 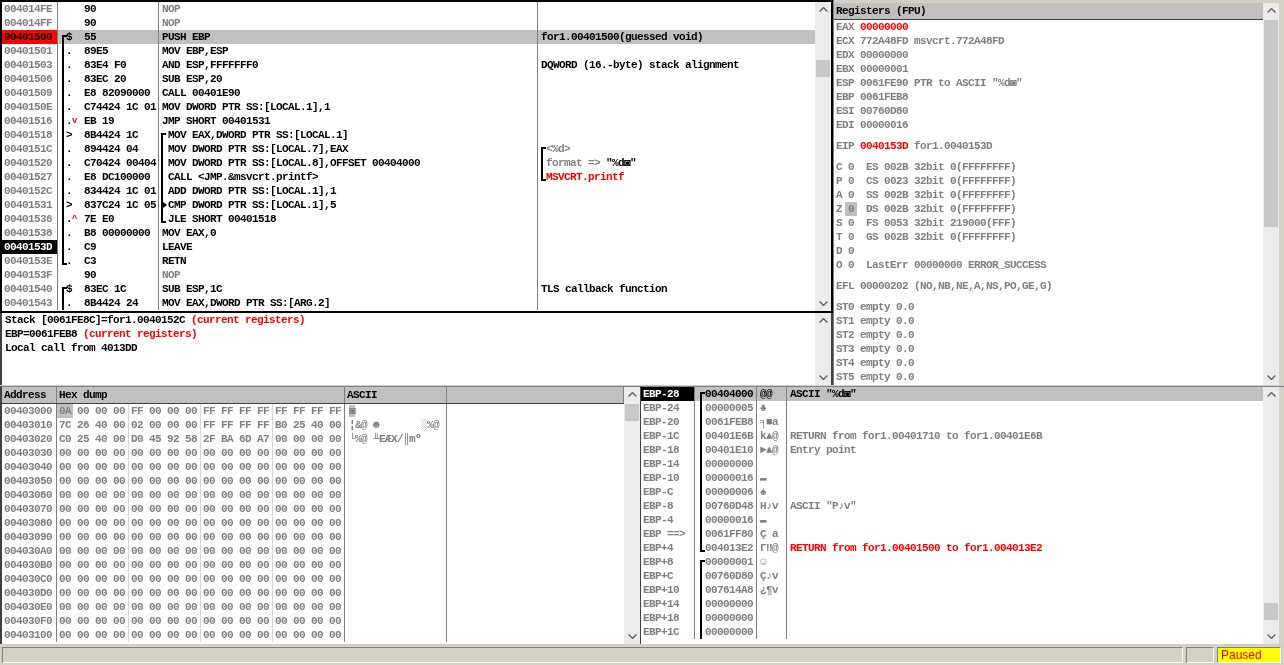 What do you see at coordinates (884, 97) in the screenshot?
I see `register-value: 0061FEB8` at bounding box center [884, 97].